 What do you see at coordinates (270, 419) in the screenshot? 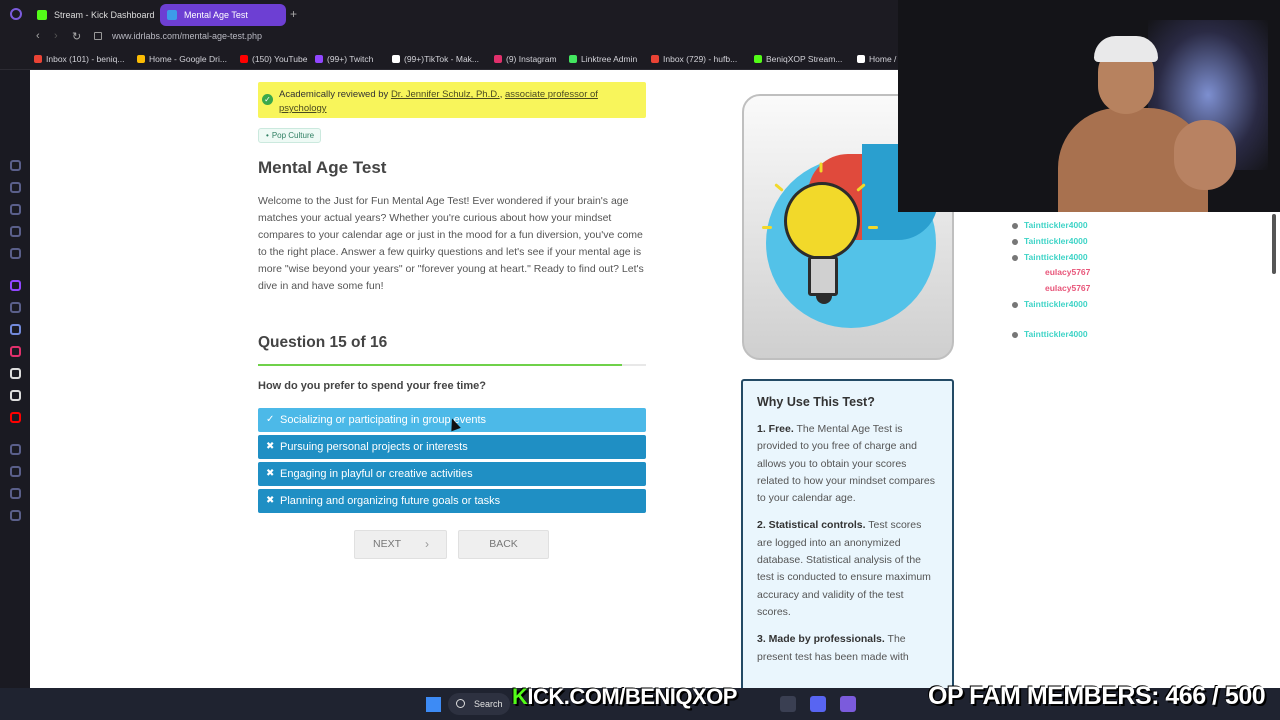
I see `check-icon: ✓` at bounding box center [270, 419].